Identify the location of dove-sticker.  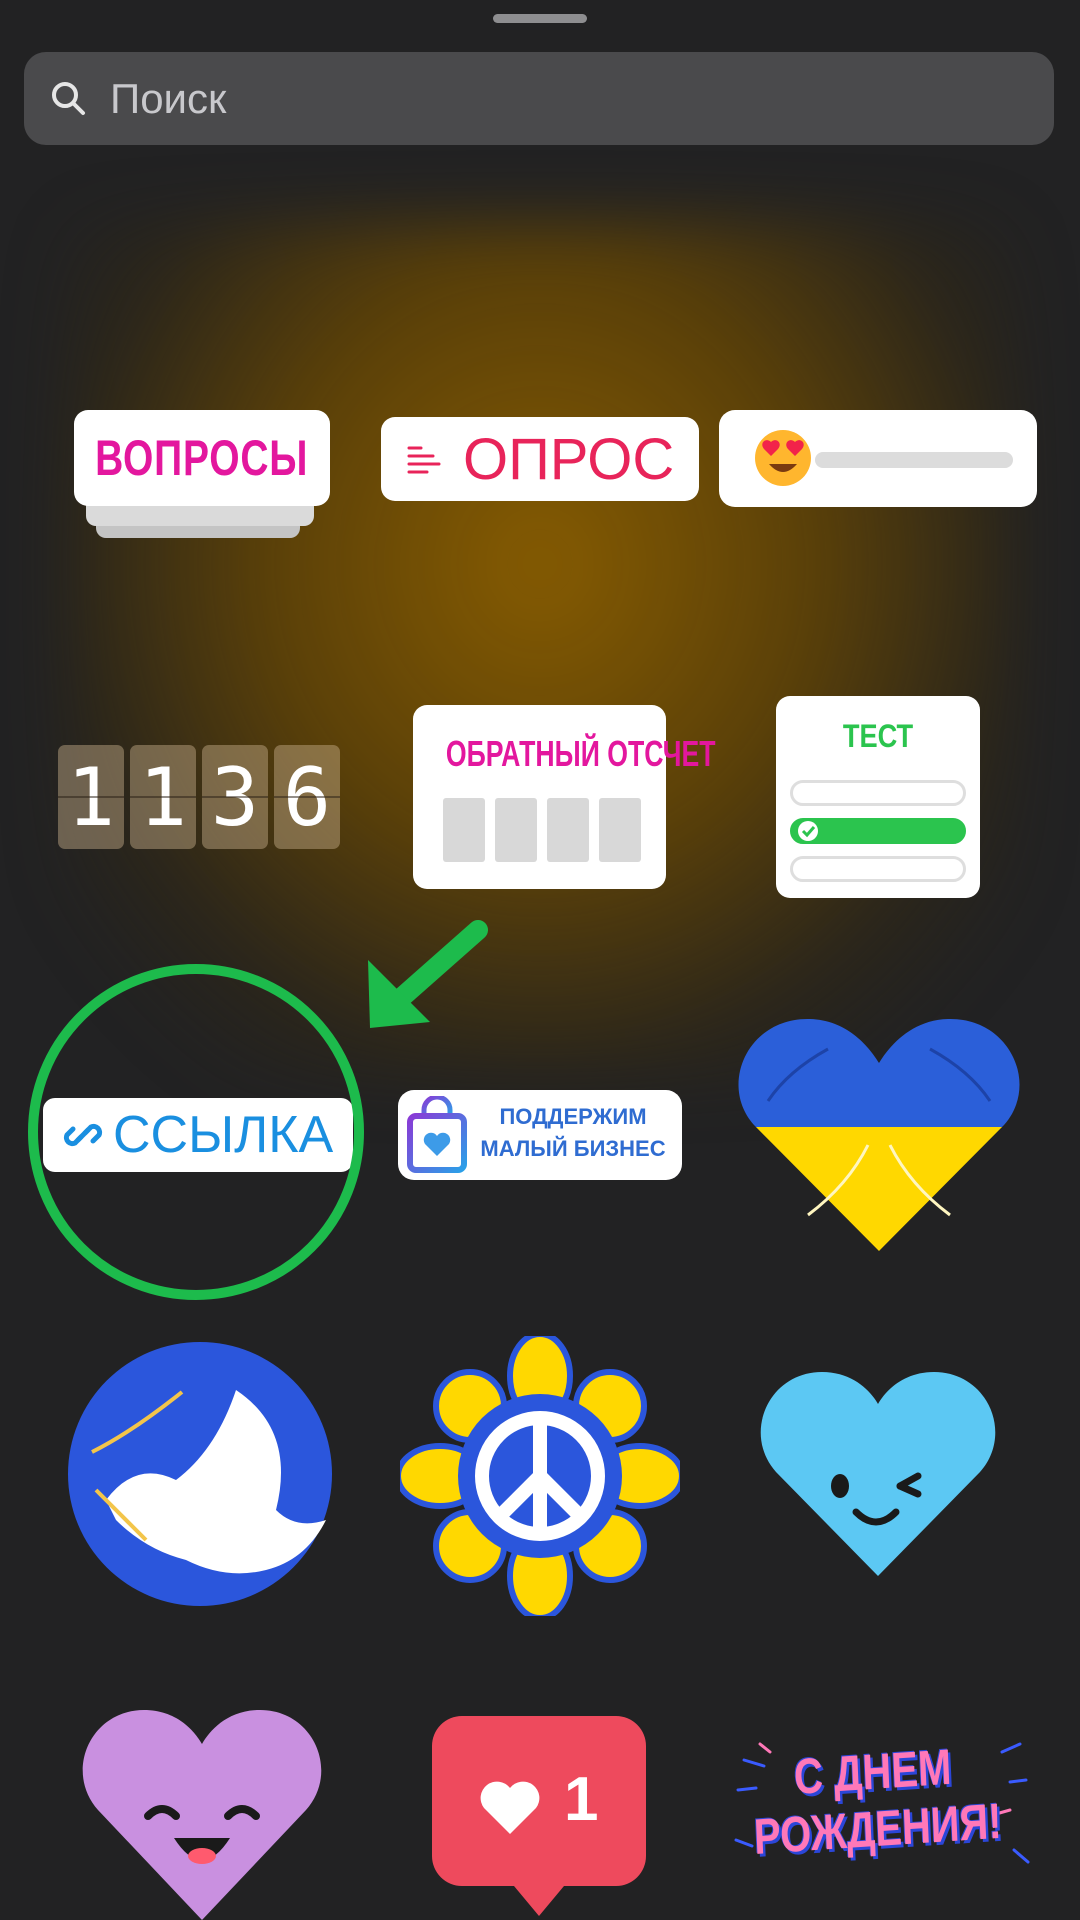
(203, 1477).